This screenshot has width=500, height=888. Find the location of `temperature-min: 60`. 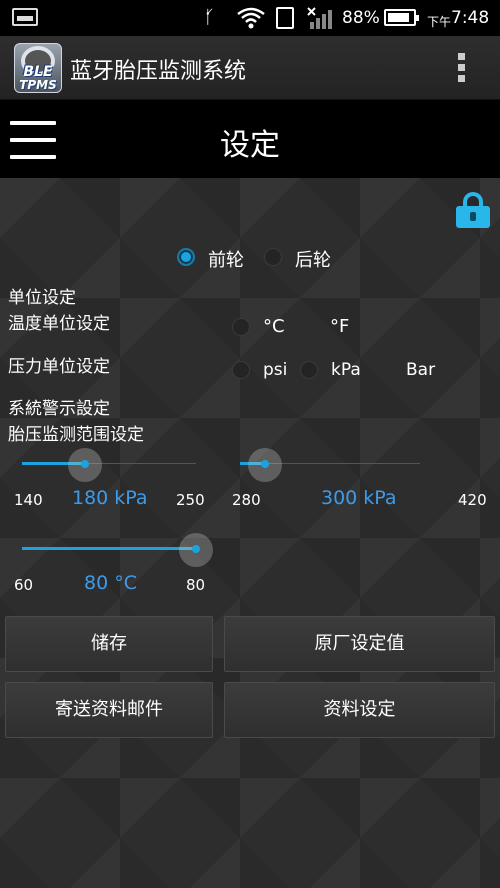

temperature-min: 60 is located at coordinates (24, 585).